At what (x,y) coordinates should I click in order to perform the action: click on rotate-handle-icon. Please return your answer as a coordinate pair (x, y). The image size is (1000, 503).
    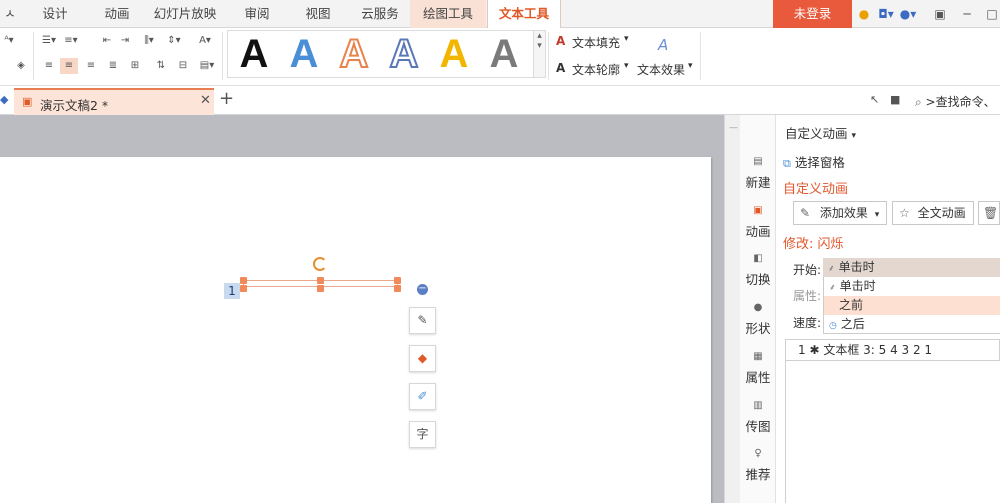
    Looking at the image, I should click on (320, 264).